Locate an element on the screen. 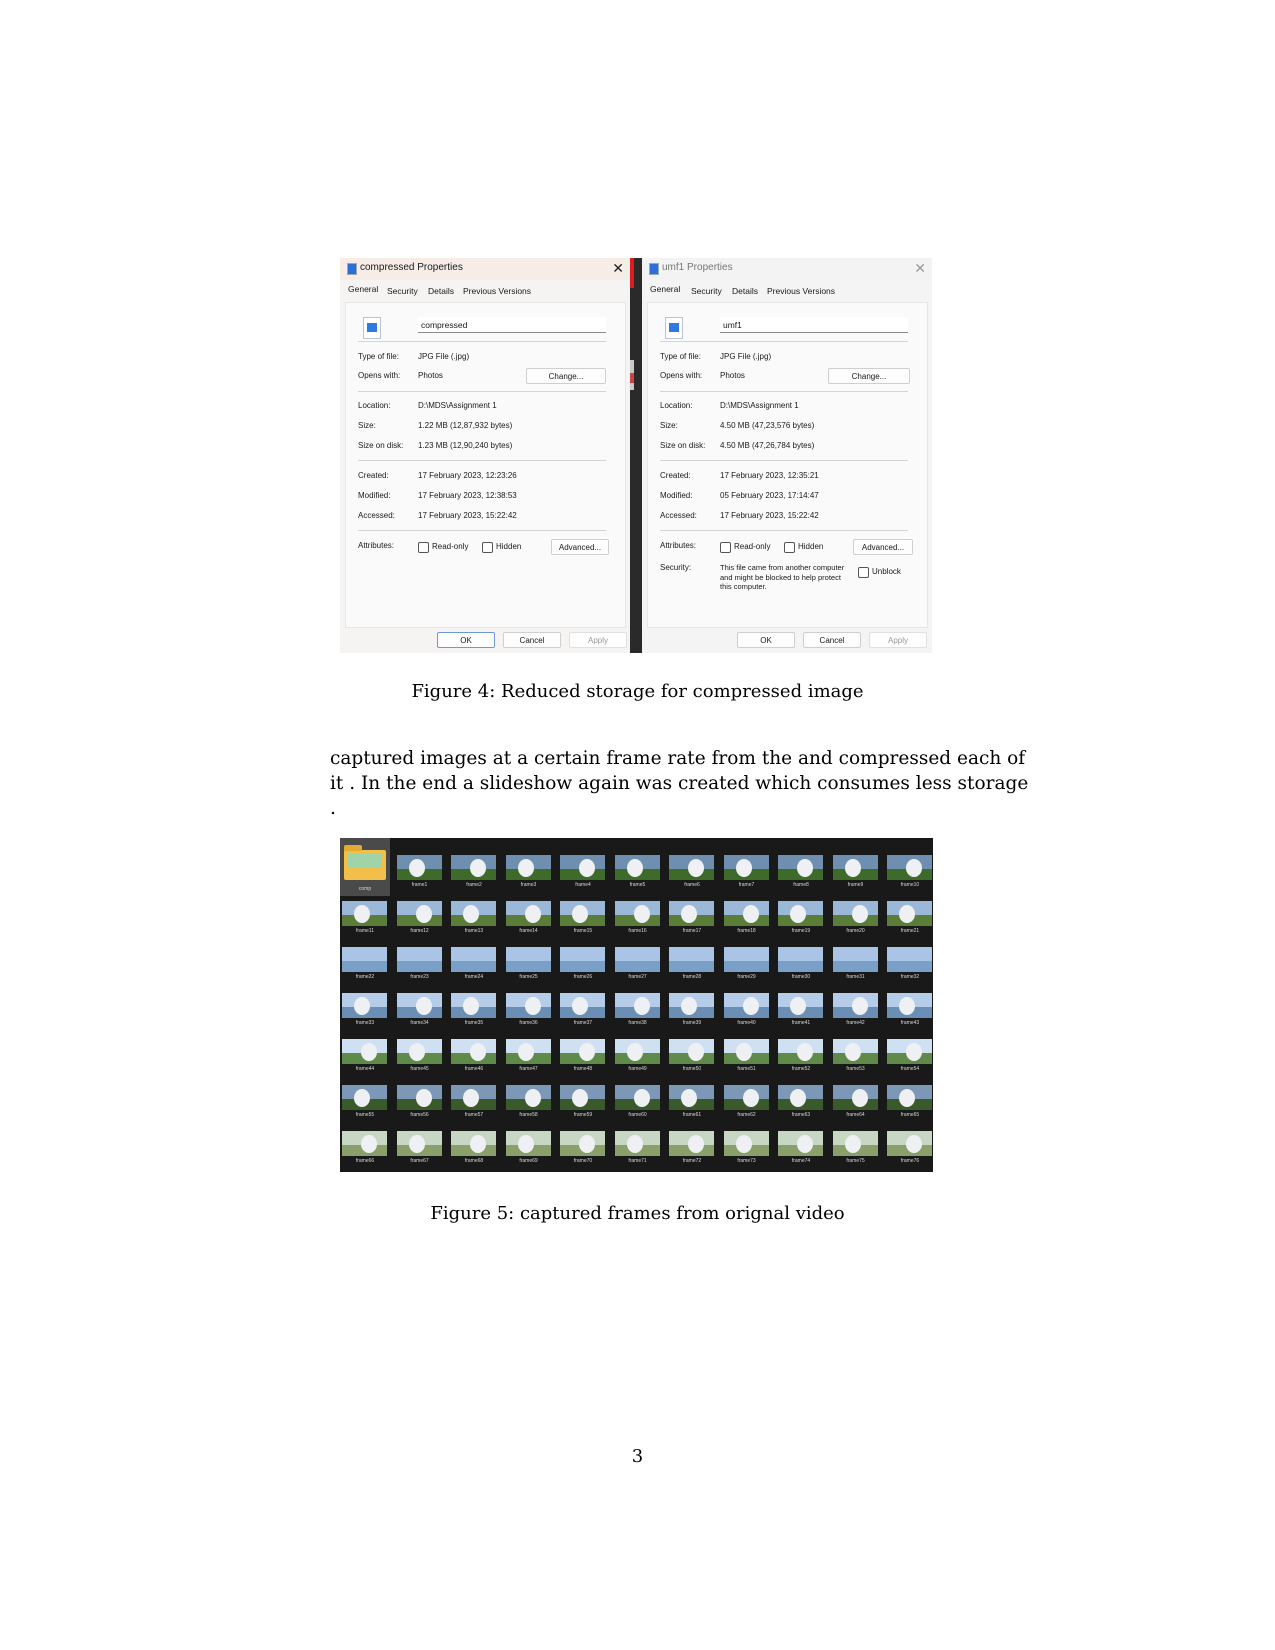  frame-thumbnail: frame49 is located at coordinates (640, 1047).